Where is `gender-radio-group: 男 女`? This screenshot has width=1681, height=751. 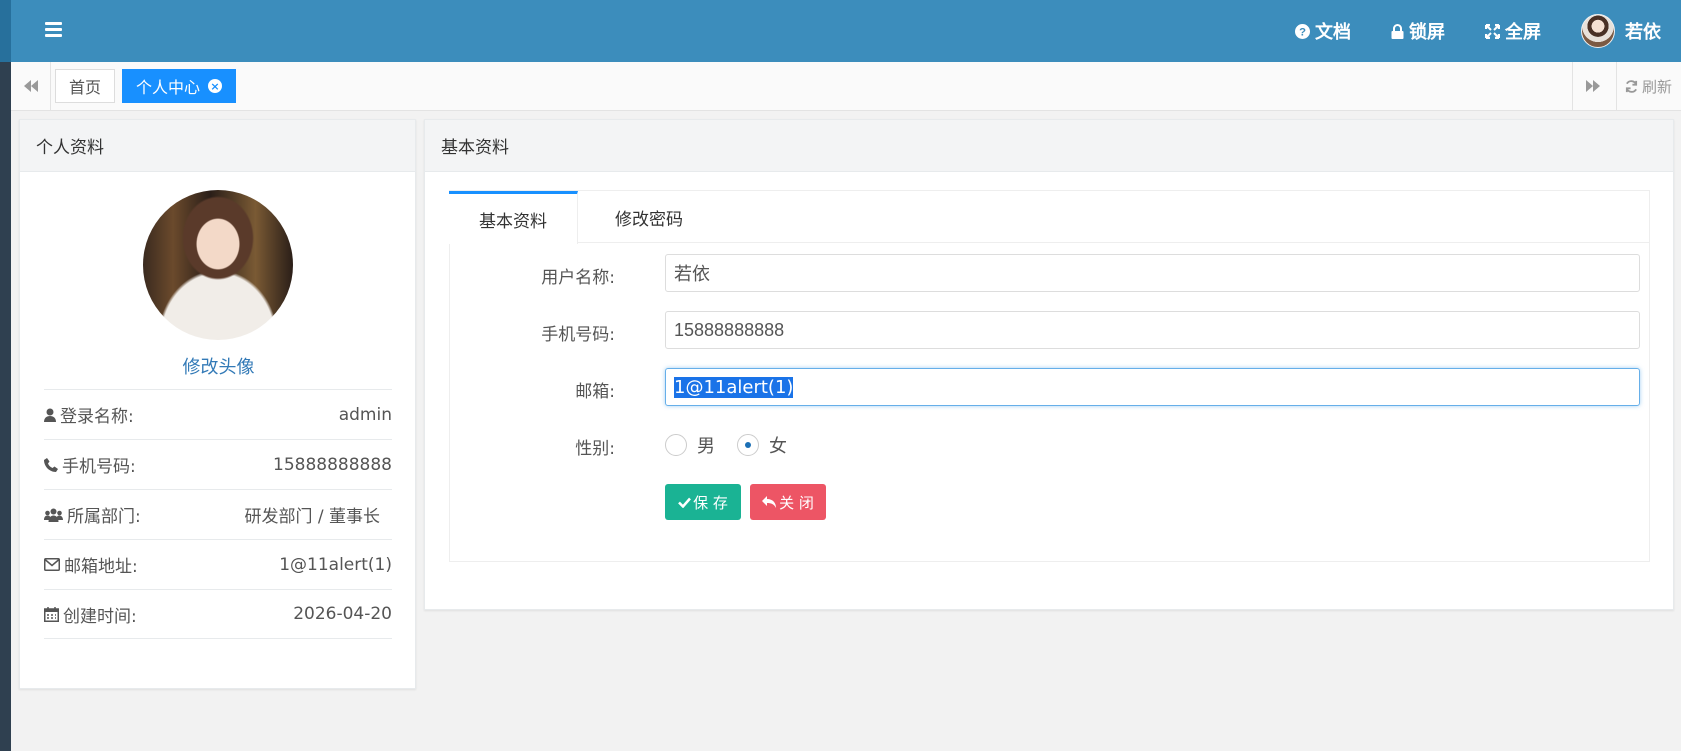 gender-radio-group: 男 女 is located at coordinates (737, 445).